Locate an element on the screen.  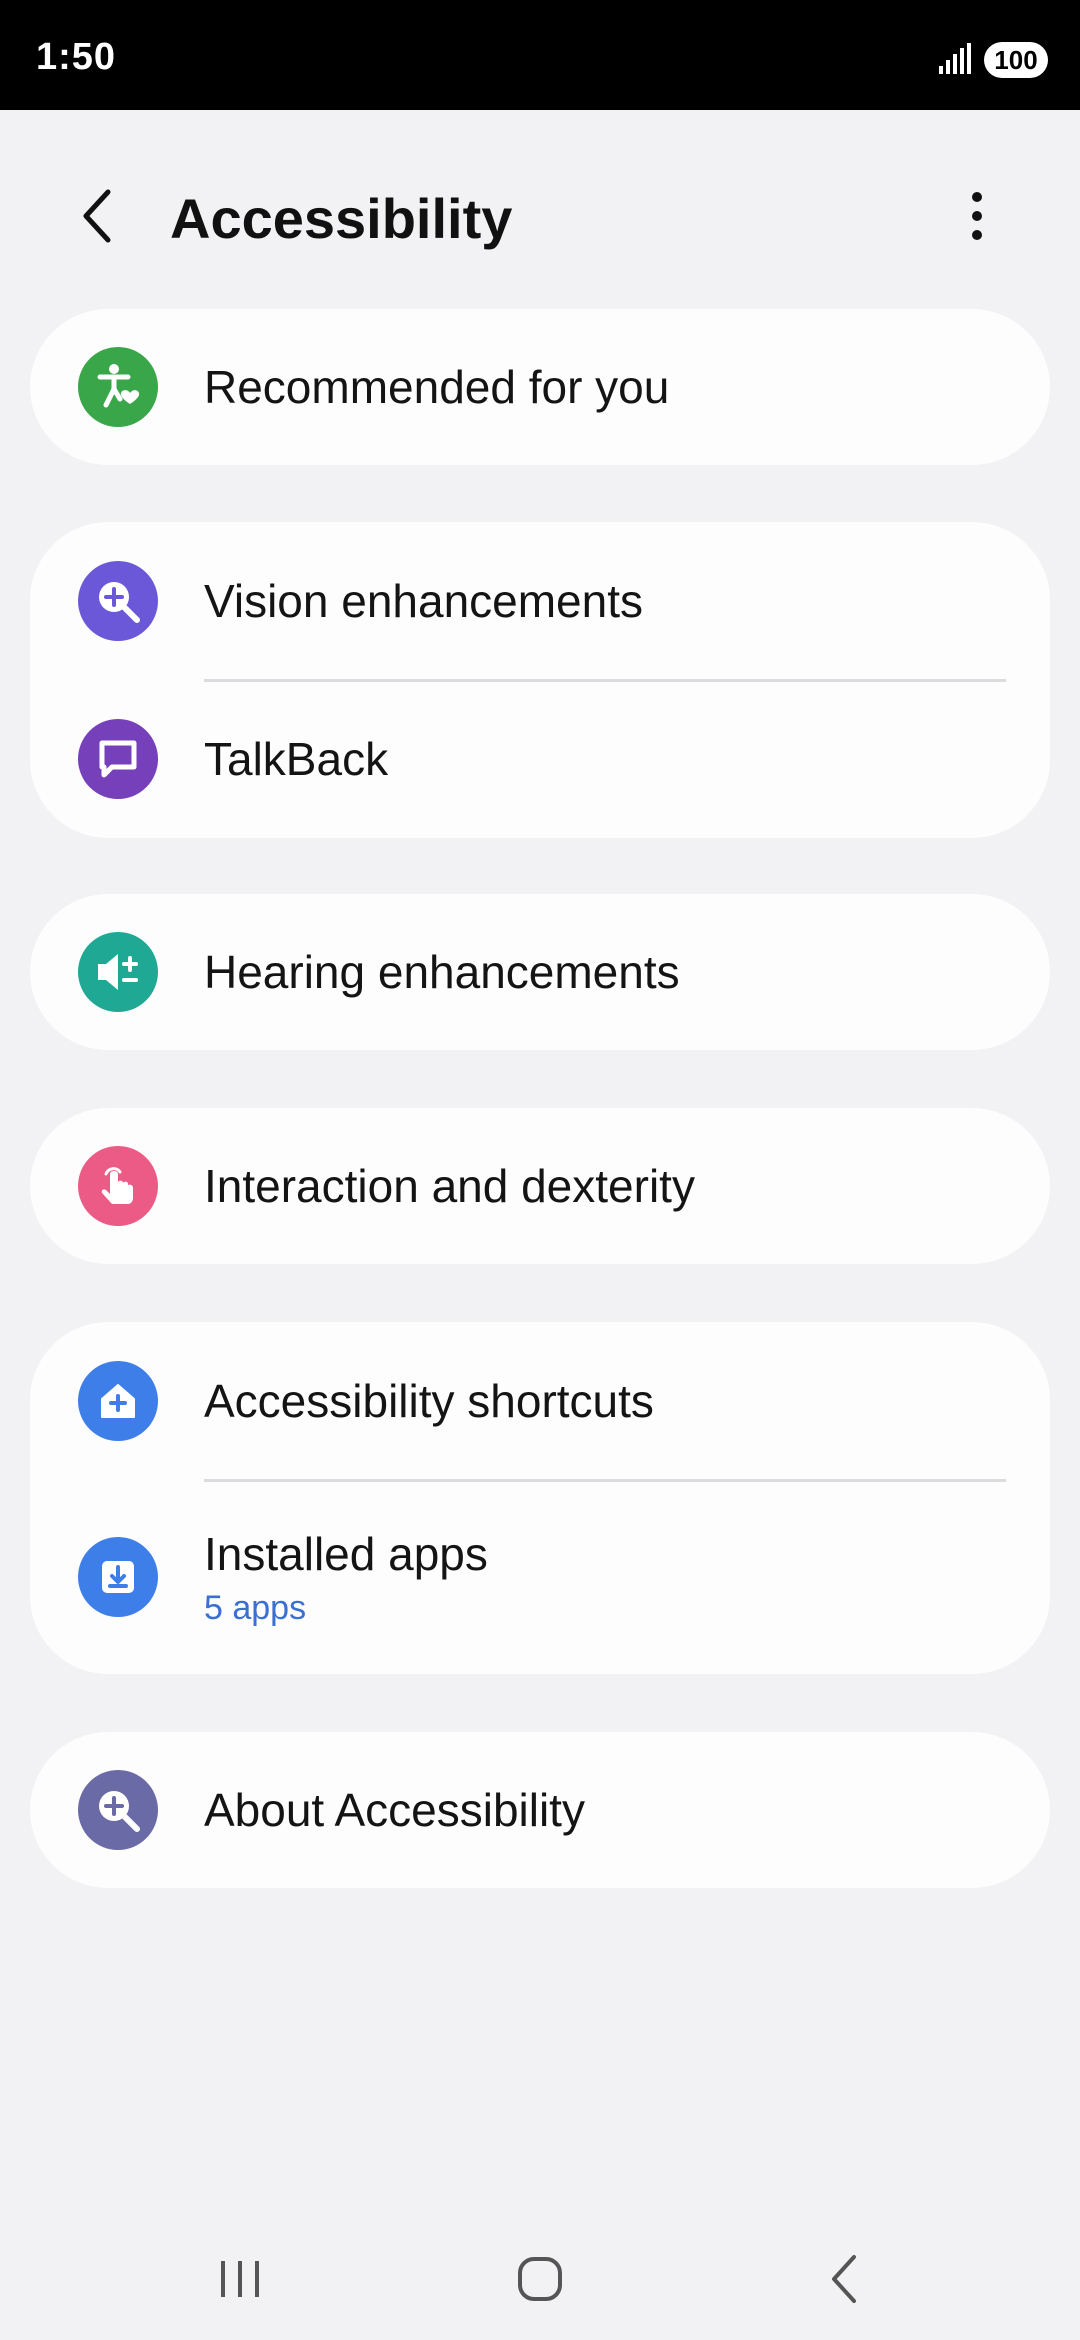
item-text: Accessibility shortcuts is located at coordinates (429, 1401).